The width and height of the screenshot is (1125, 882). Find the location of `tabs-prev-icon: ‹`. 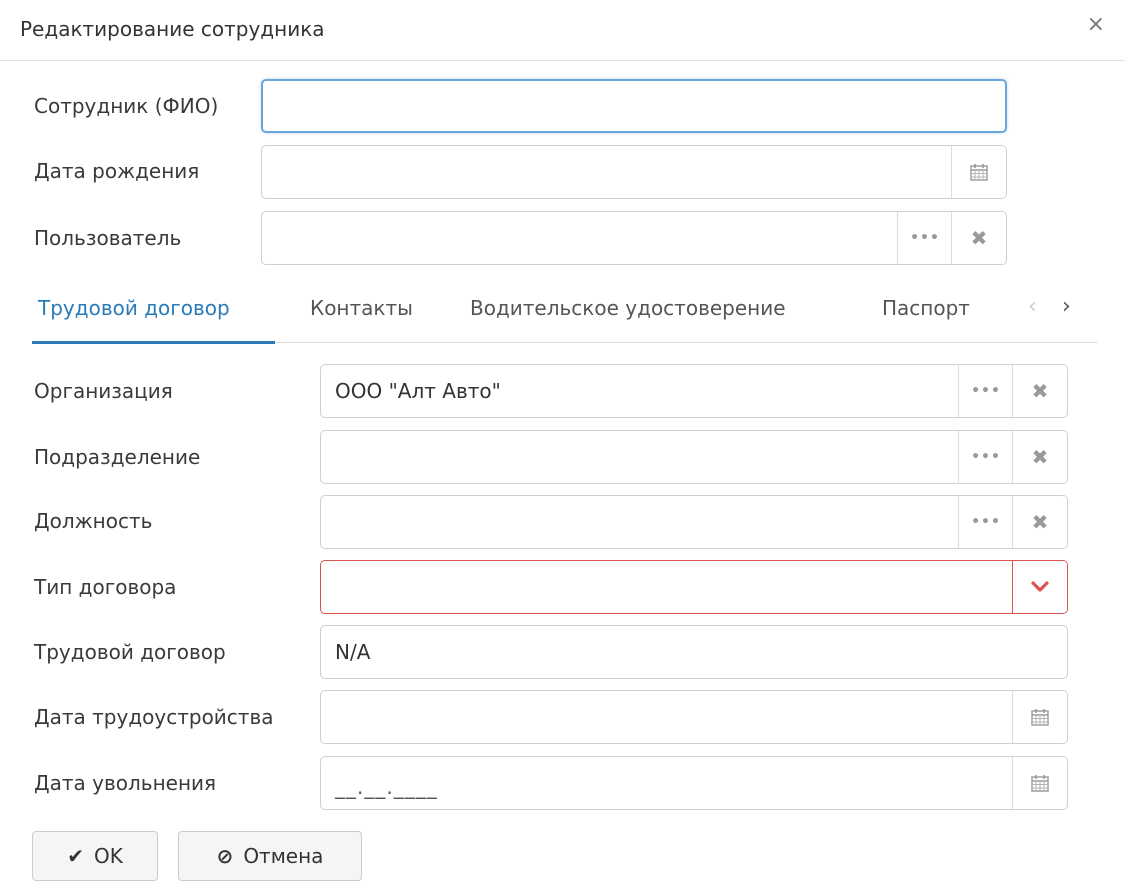

tabs-prev-icon: ‹ is located at coordinates (1032, 307).